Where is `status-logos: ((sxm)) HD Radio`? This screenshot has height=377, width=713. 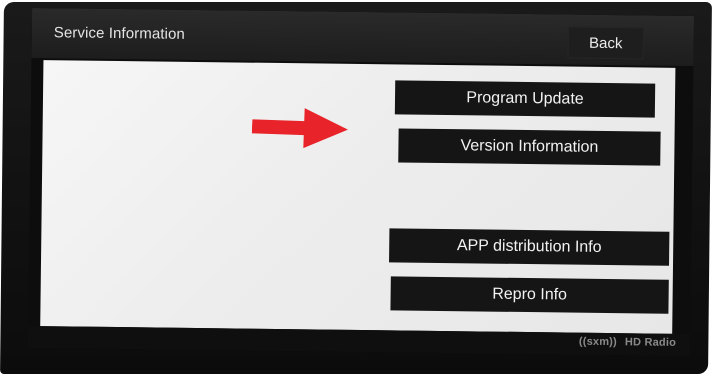 status-logos: ((sxm)) HD Radio is located at coordinates (627, 342).